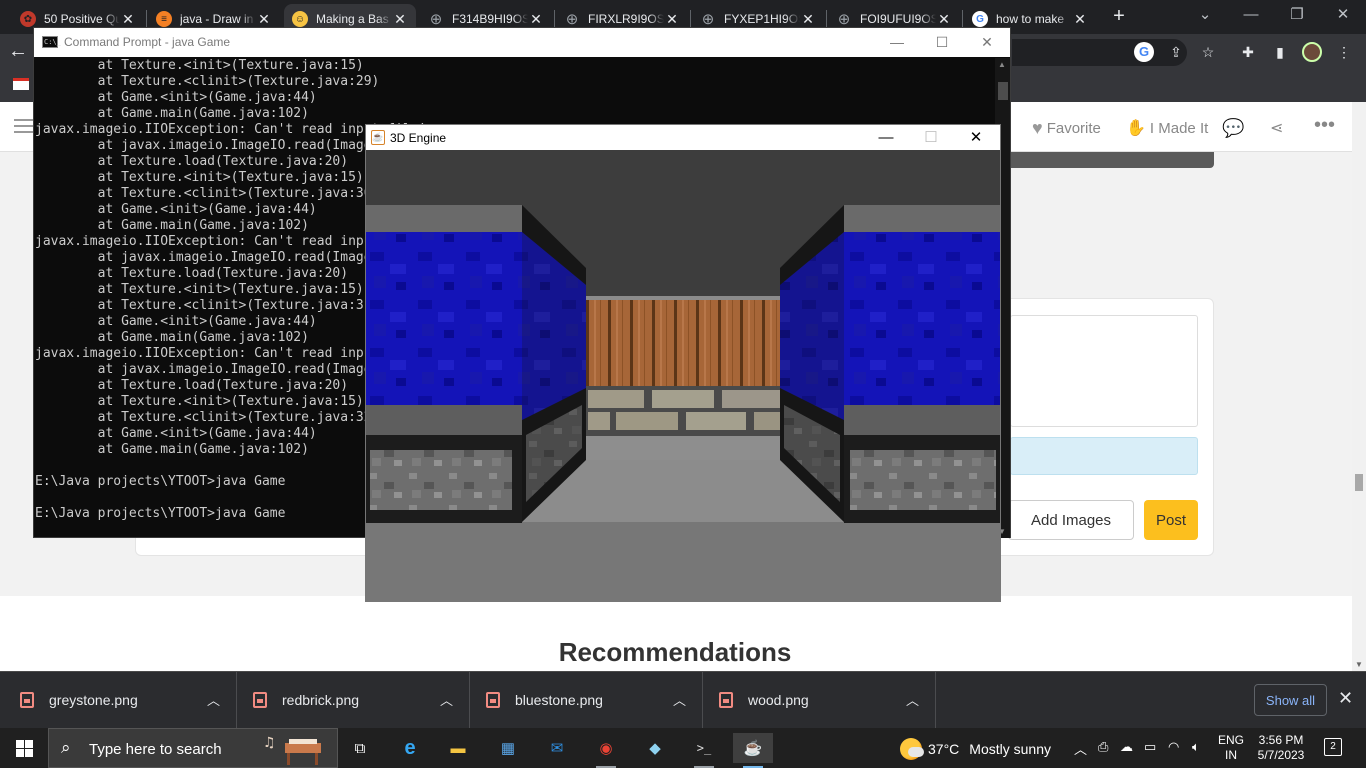 This screenshot has height=768, width=1366. I want to click on engine-minimize-button: —, so click(886, 138).